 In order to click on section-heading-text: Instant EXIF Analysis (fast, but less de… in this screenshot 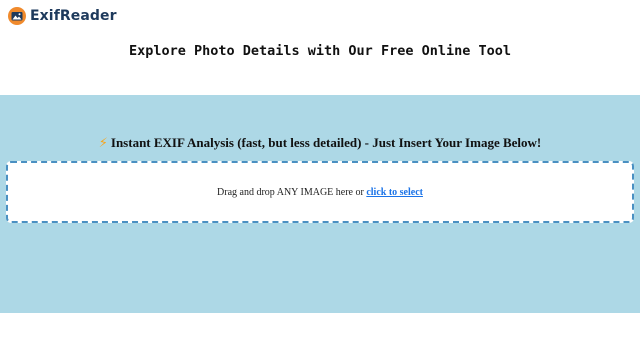, I will do `click(326, 142)`.